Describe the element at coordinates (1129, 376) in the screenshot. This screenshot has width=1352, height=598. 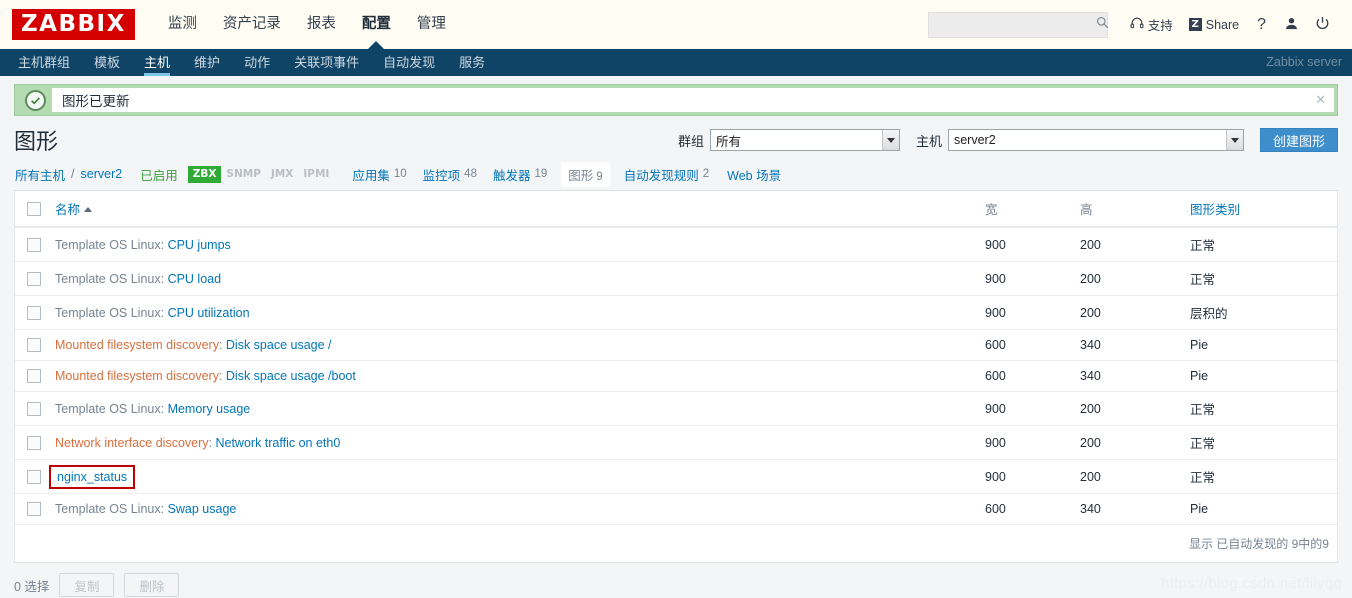
I see `row-height: 340` at that location.